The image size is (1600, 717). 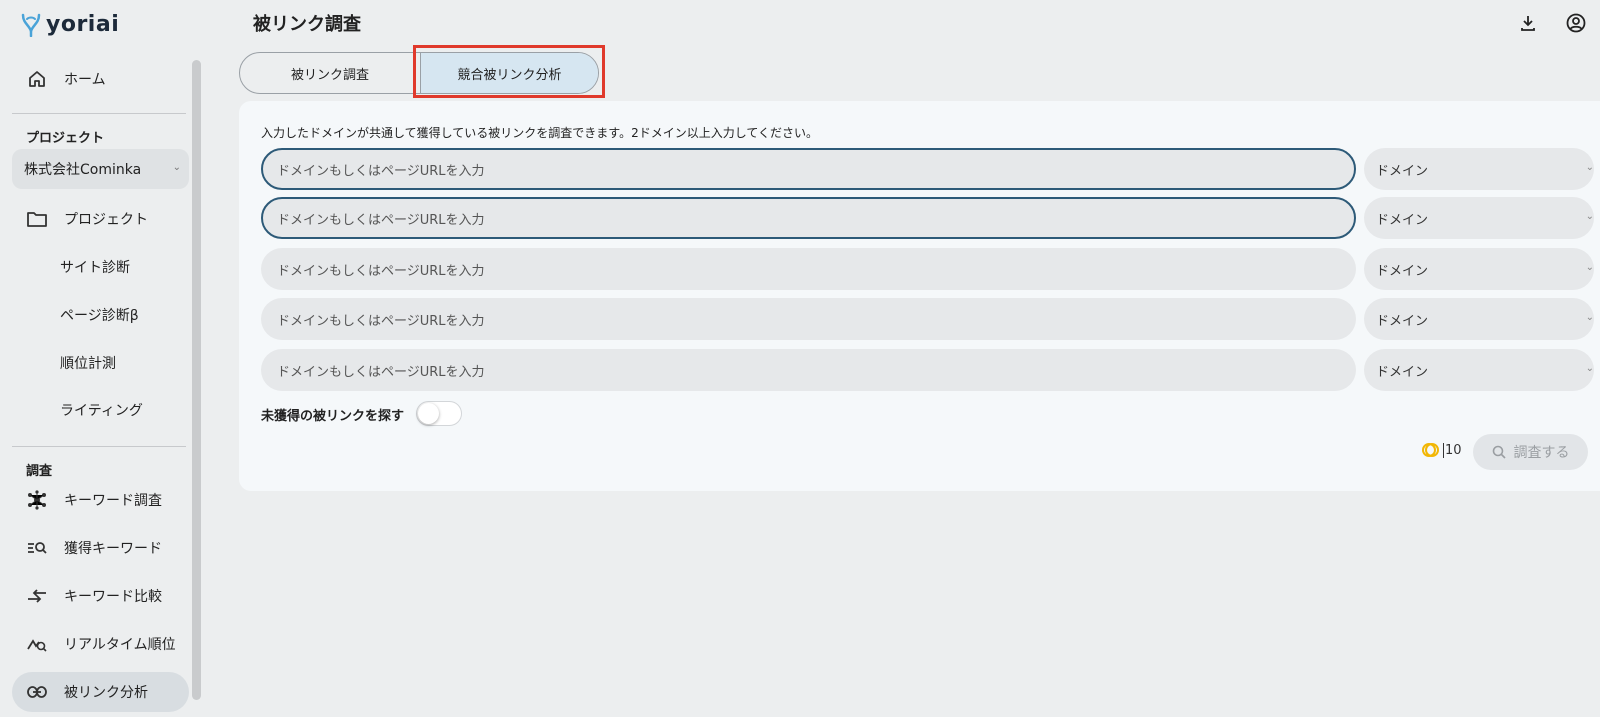 I want to click on sidebar-item-backlink: 被リンク分析, so click(x=100, y=692).